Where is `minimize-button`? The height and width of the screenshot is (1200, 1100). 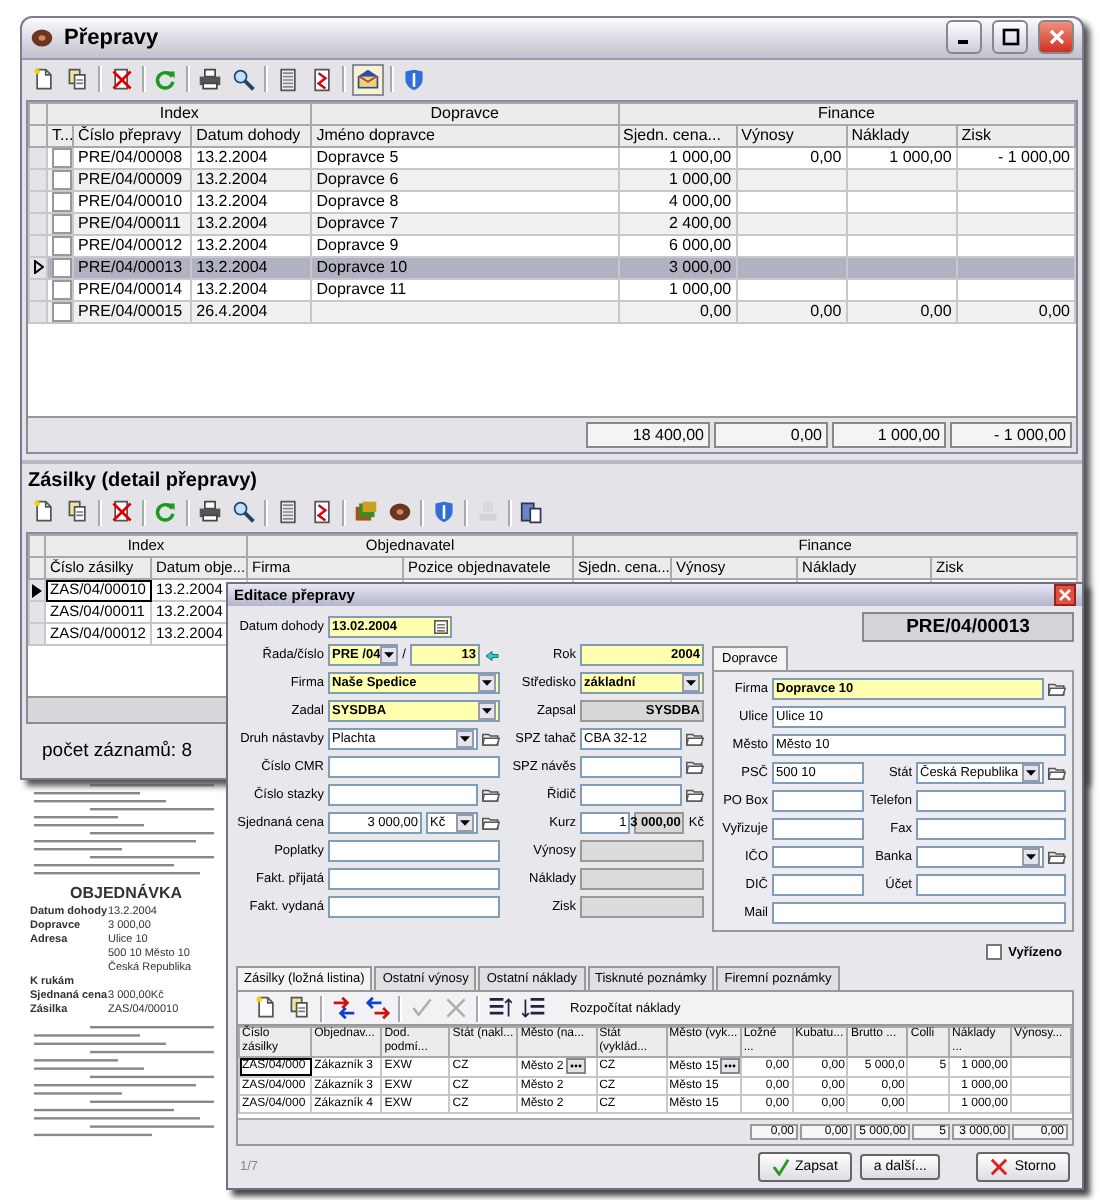
minimize-button is located at coordinates (964, 37).